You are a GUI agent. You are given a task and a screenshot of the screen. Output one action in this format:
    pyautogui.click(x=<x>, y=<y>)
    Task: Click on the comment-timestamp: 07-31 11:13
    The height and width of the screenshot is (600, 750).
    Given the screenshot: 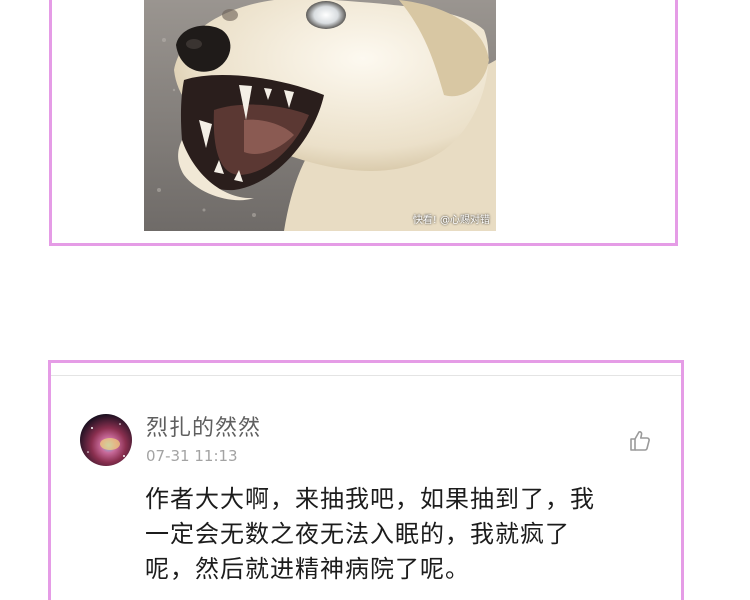 What is the action you would take?
    pyautogui.click(x=192, y=456)
    